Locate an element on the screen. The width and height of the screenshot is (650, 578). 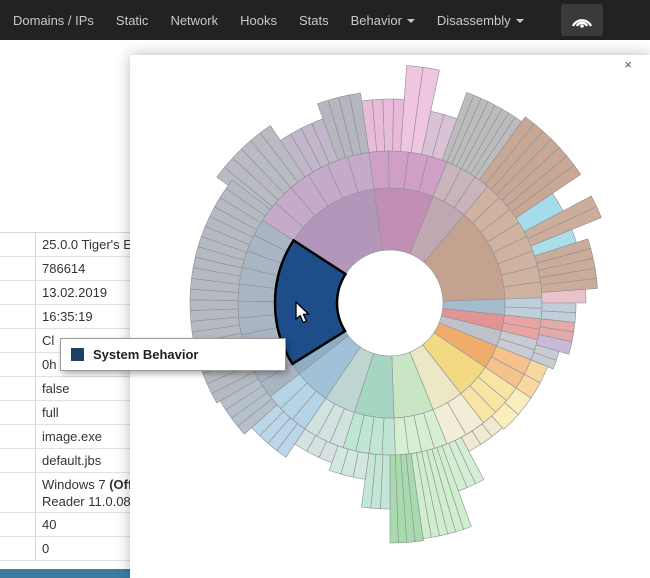
table-row: 16:35:19 is located at coordinates (65, 317).